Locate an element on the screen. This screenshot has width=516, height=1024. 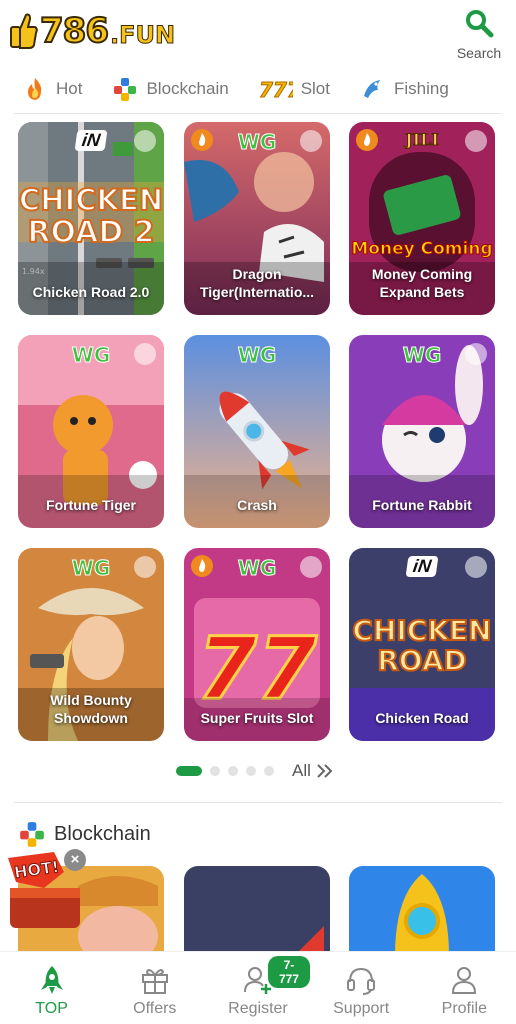
game-card-super-fruits-slot: 77 WG Super Fruits Slot is located at coordinates (257, 644).